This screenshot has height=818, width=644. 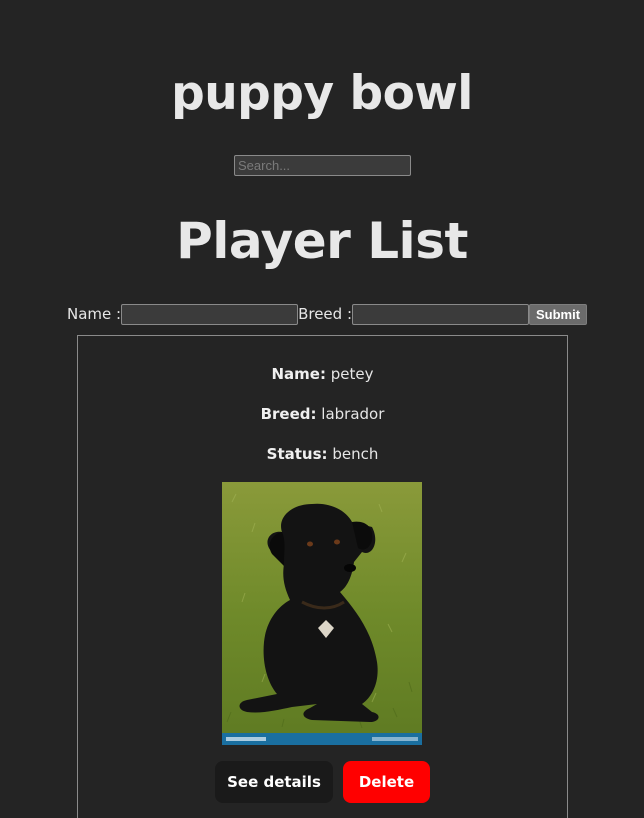 I want to click on player-photo, so click(x=322, y=613).